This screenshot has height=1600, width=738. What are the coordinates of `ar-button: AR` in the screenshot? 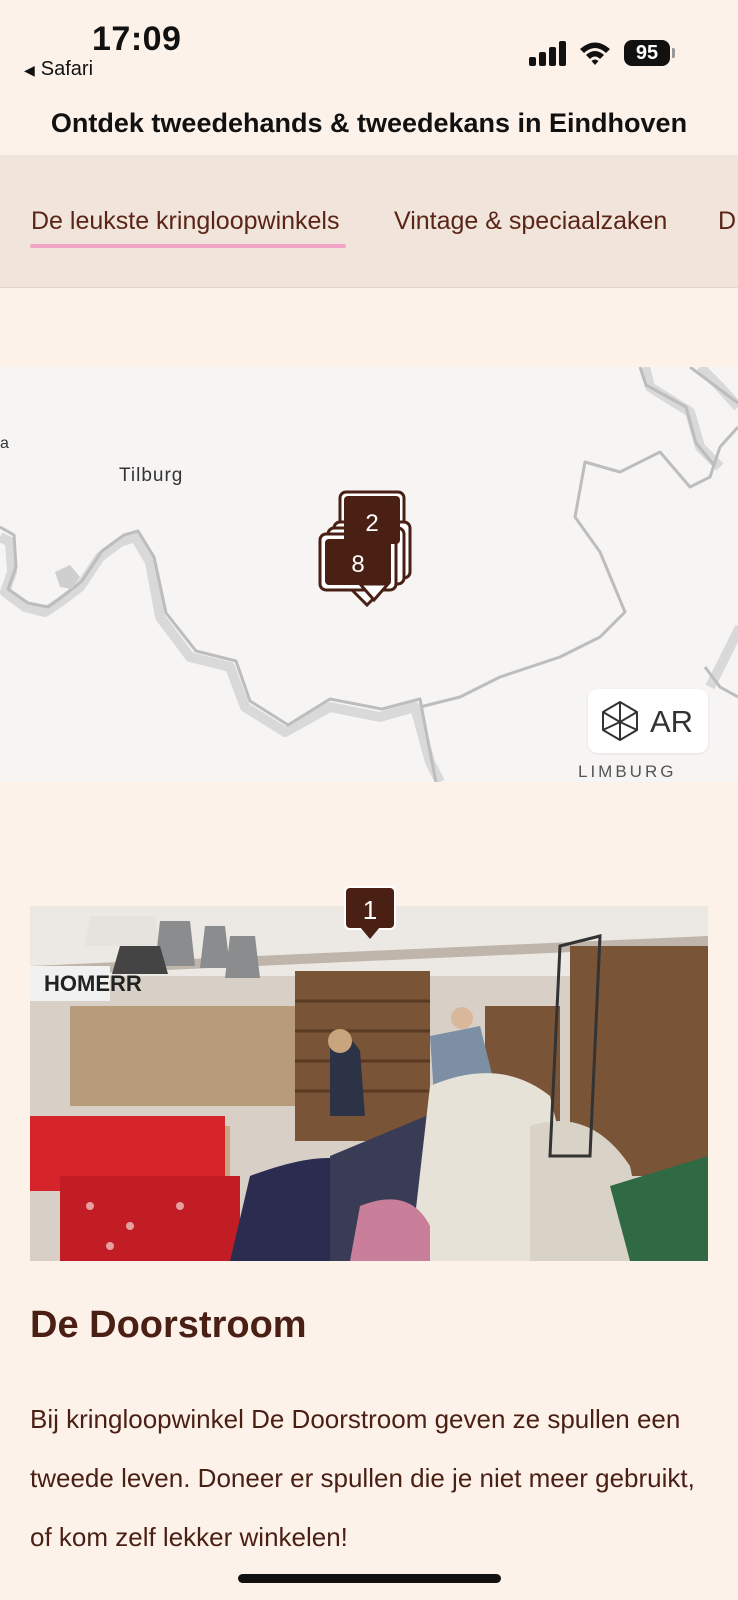 It's located at (648, 721).